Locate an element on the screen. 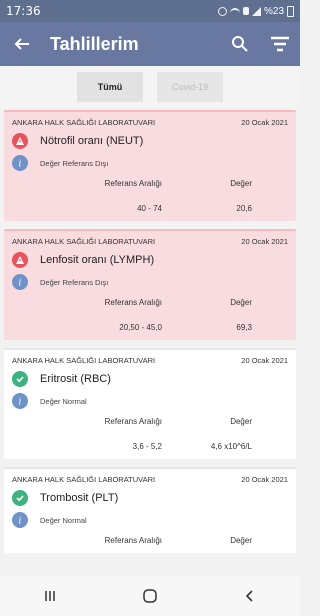 This screenshot has width=320, height=616. ref-range: 40 - 74 is located at coordinates (149, 208).